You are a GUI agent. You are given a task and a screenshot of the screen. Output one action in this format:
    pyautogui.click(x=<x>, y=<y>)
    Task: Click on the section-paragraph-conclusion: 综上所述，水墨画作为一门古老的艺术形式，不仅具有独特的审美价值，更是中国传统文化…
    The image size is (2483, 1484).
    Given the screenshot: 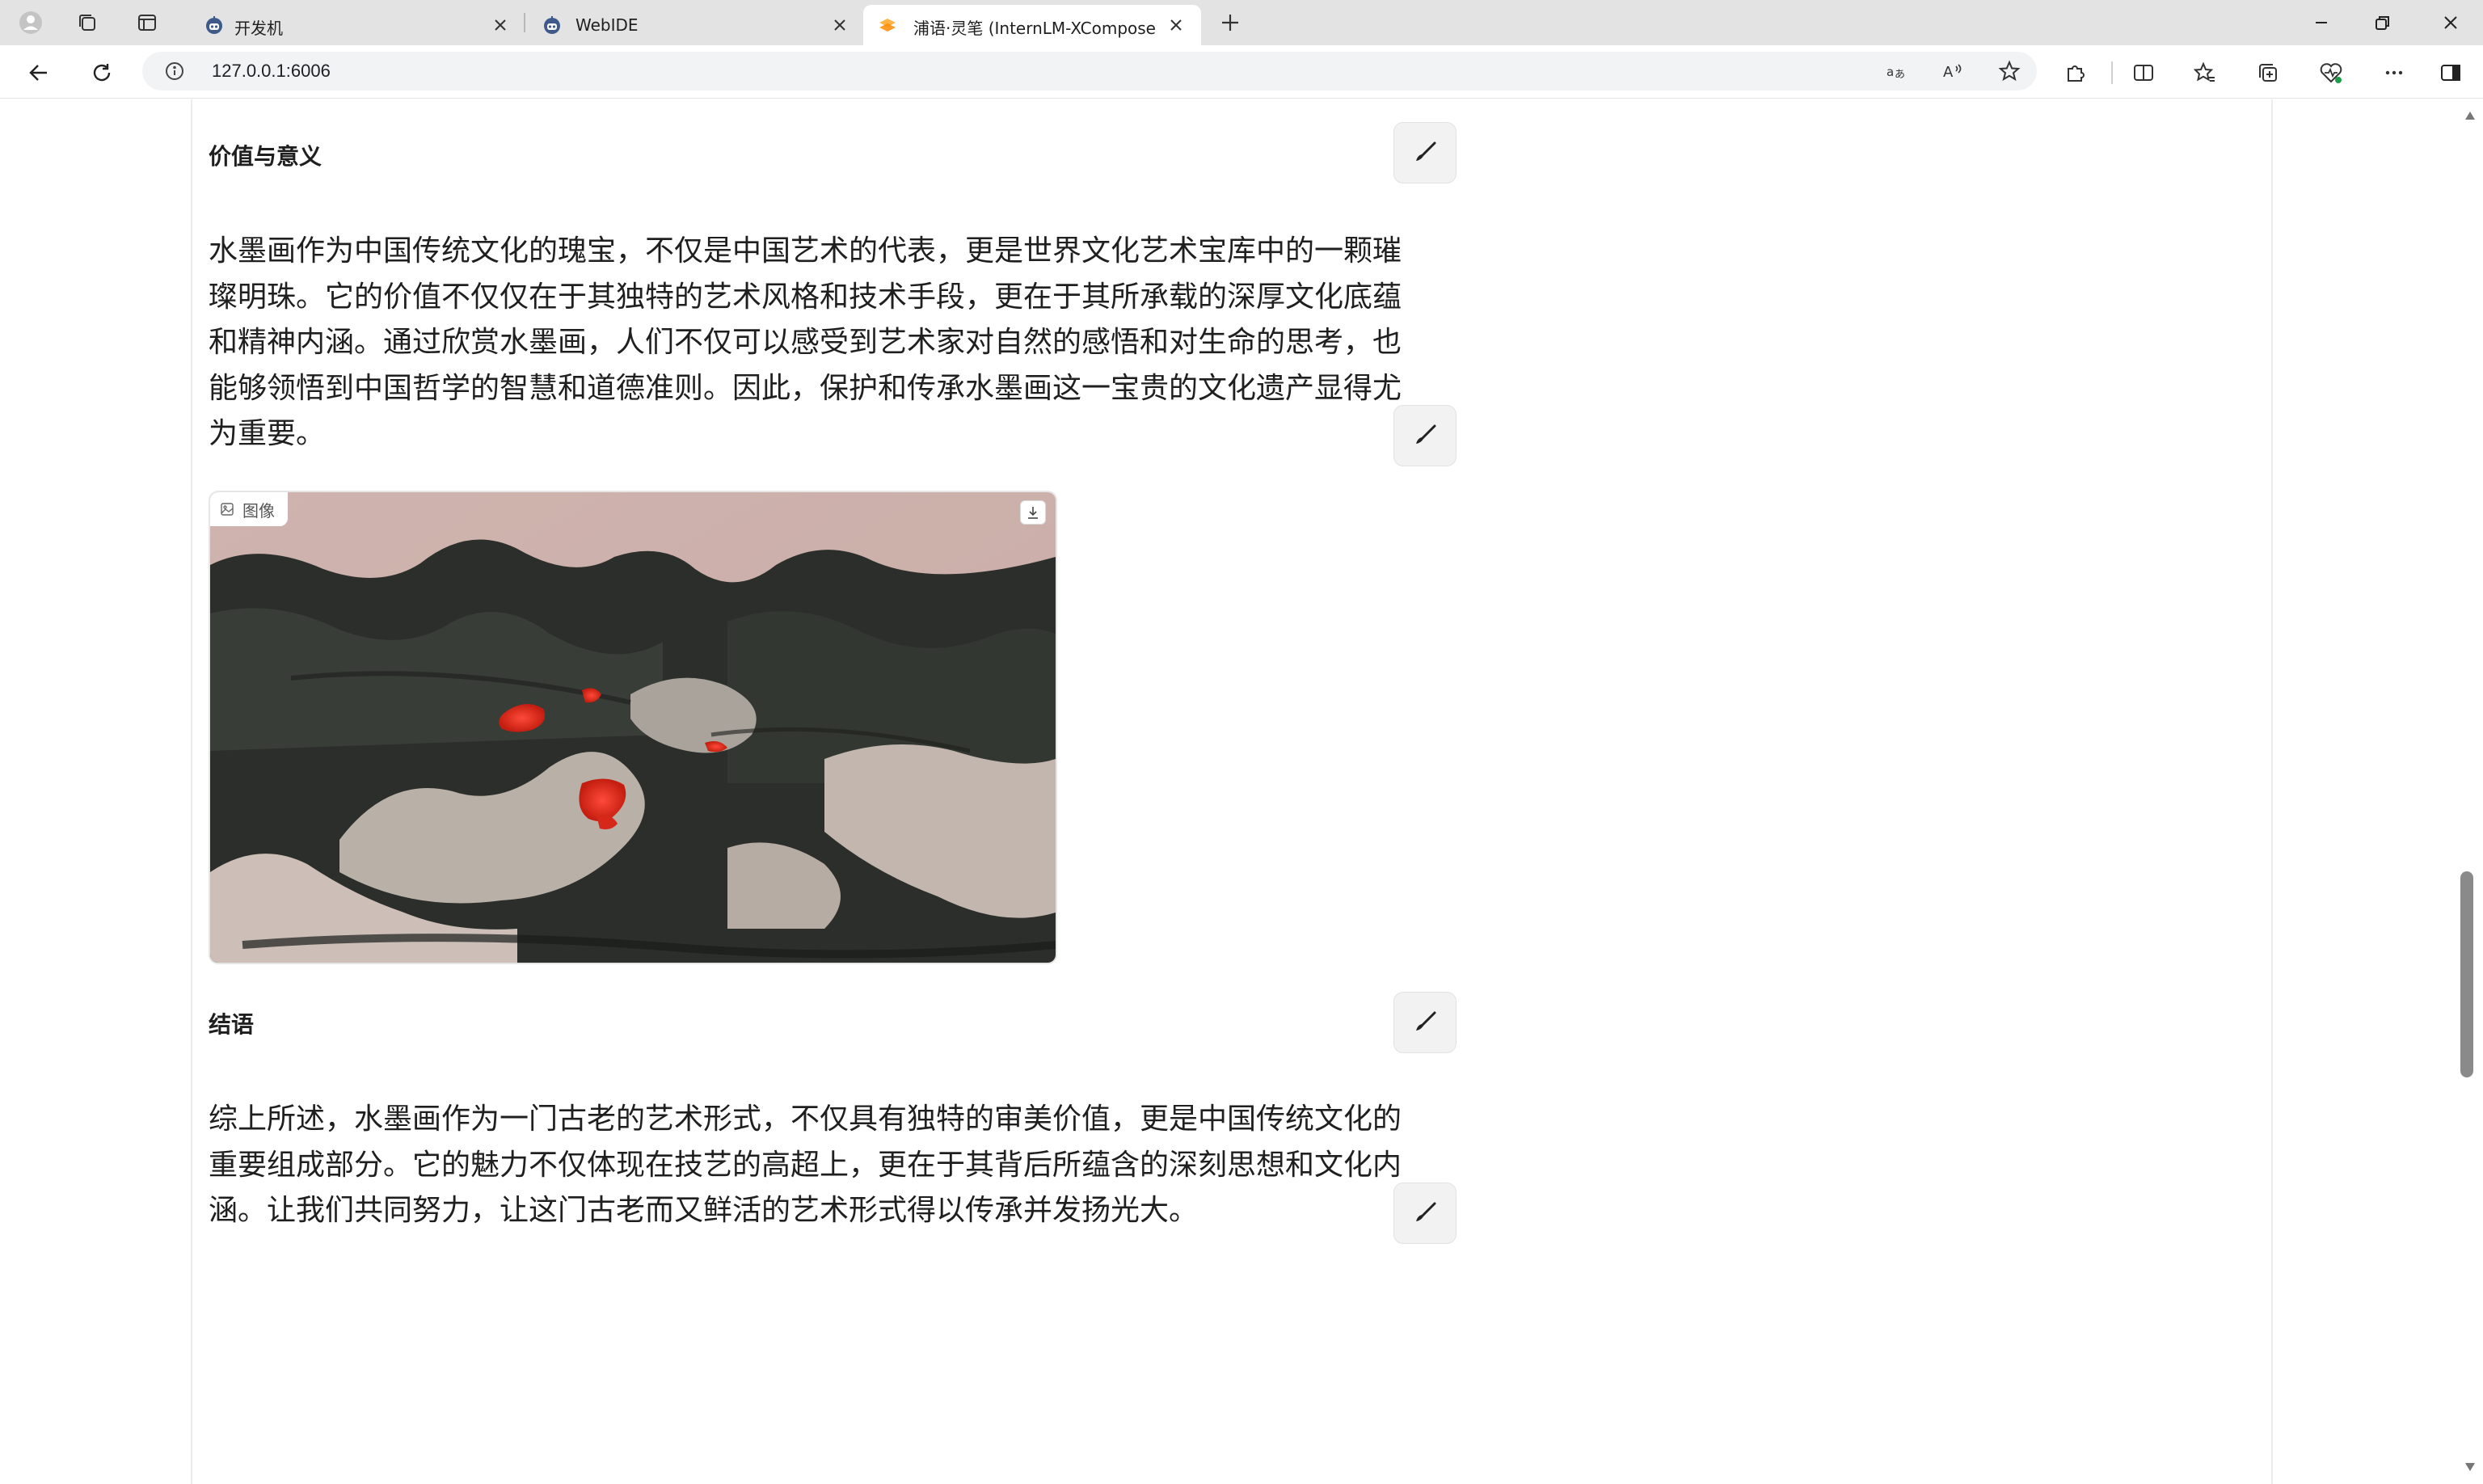 What is the action you would take?
    pyautogui.click(x=805, y=1165)
    